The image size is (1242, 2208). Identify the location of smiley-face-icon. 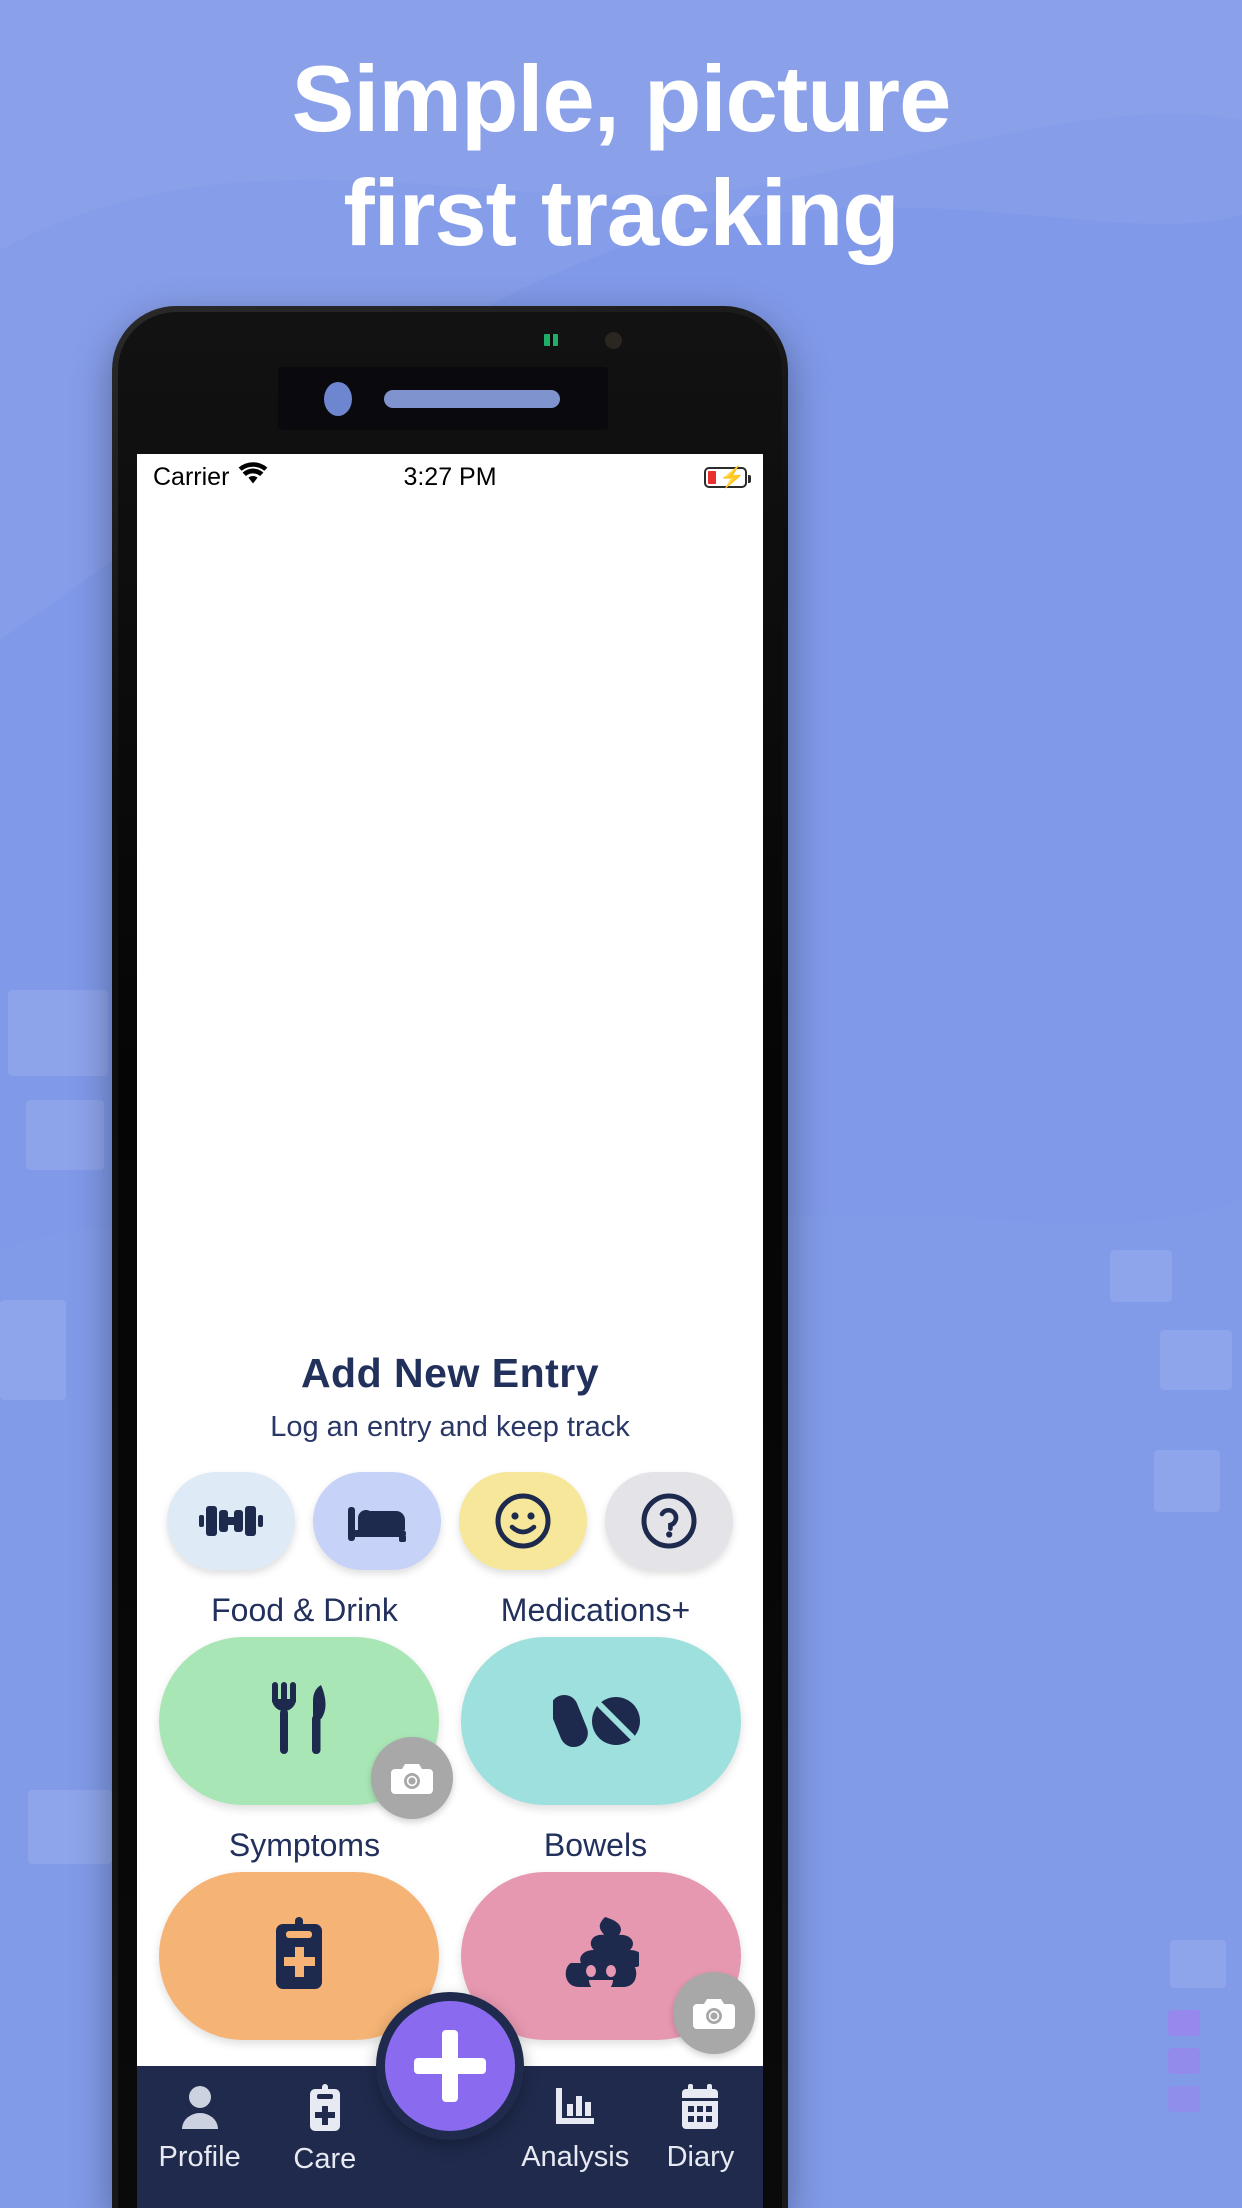
(523, 1521).